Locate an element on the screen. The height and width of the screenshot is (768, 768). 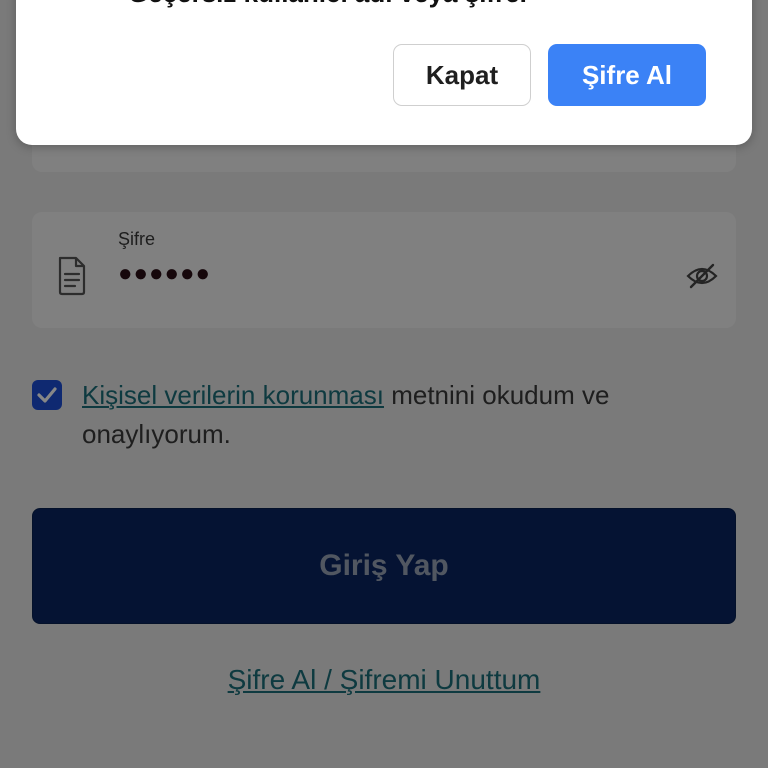
dialog-message: Geçersiz kullanıcı adı veya şifre. is located at coordinates (327, 4).